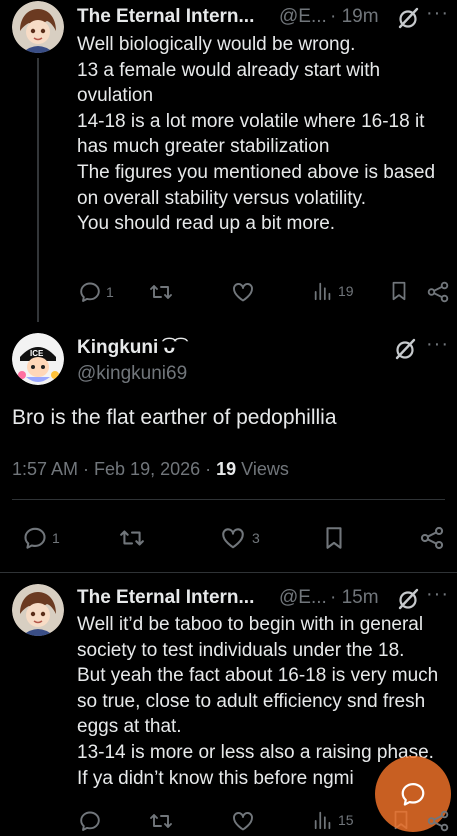 This screenshot has height=836, width=457. I want to click on like-button: 3, so click(240, 538).